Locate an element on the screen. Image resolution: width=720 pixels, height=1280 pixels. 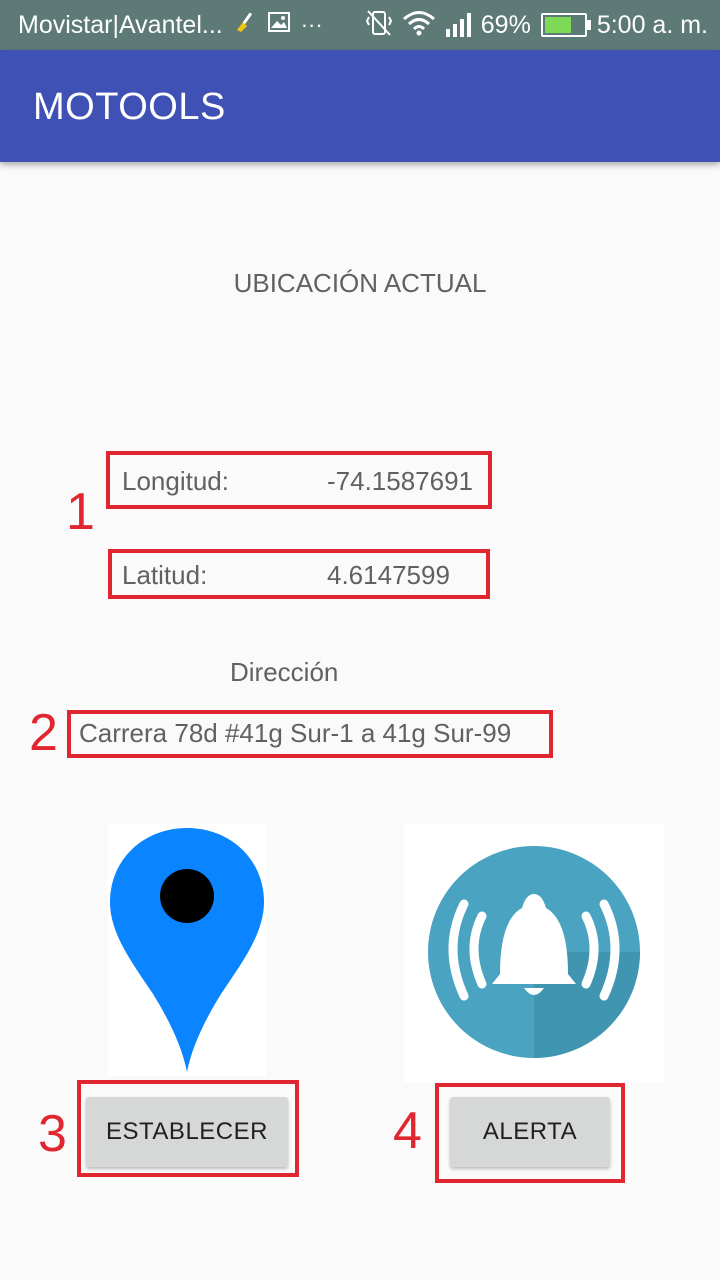
current-location-heading: UBICACIÓN ACTUAL is located at coordinates (360, 283).